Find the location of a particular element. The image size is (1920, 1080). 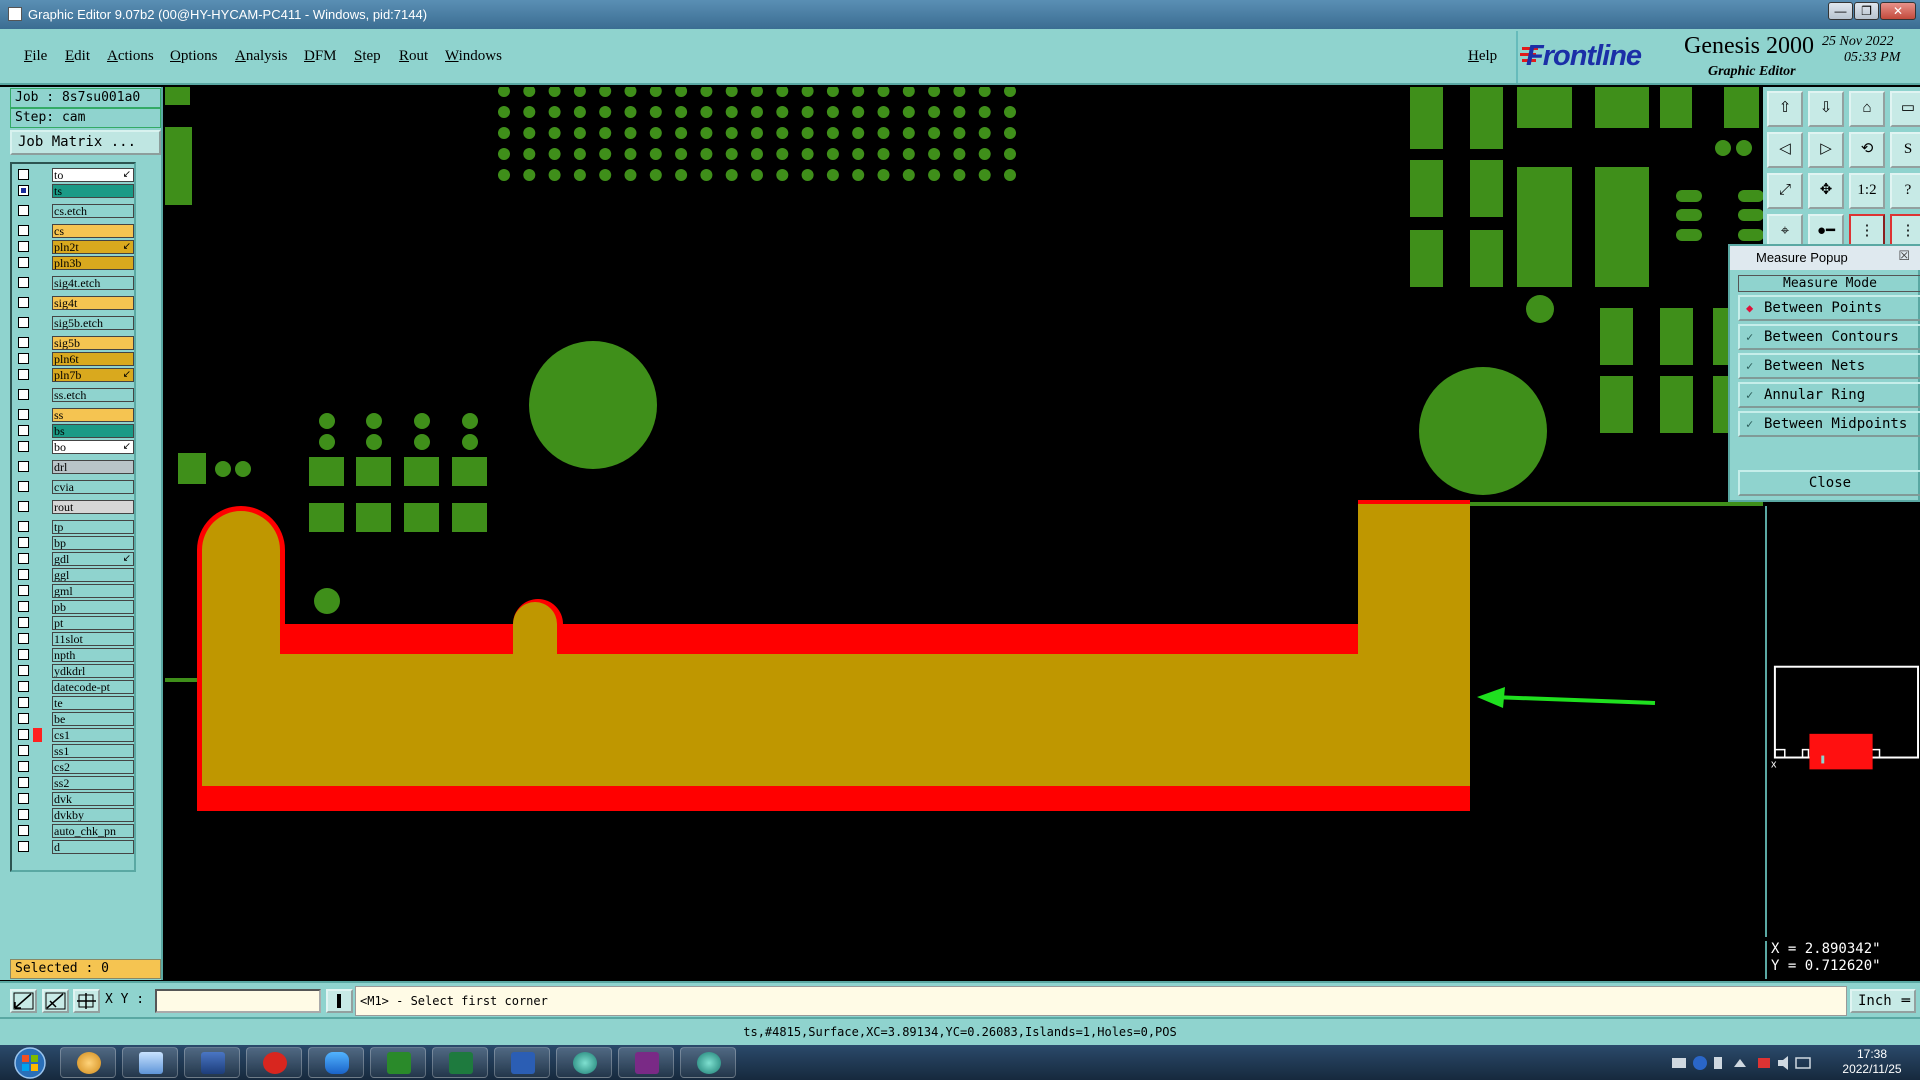

taskbar-p-app is located at coordinates (398, 1062).